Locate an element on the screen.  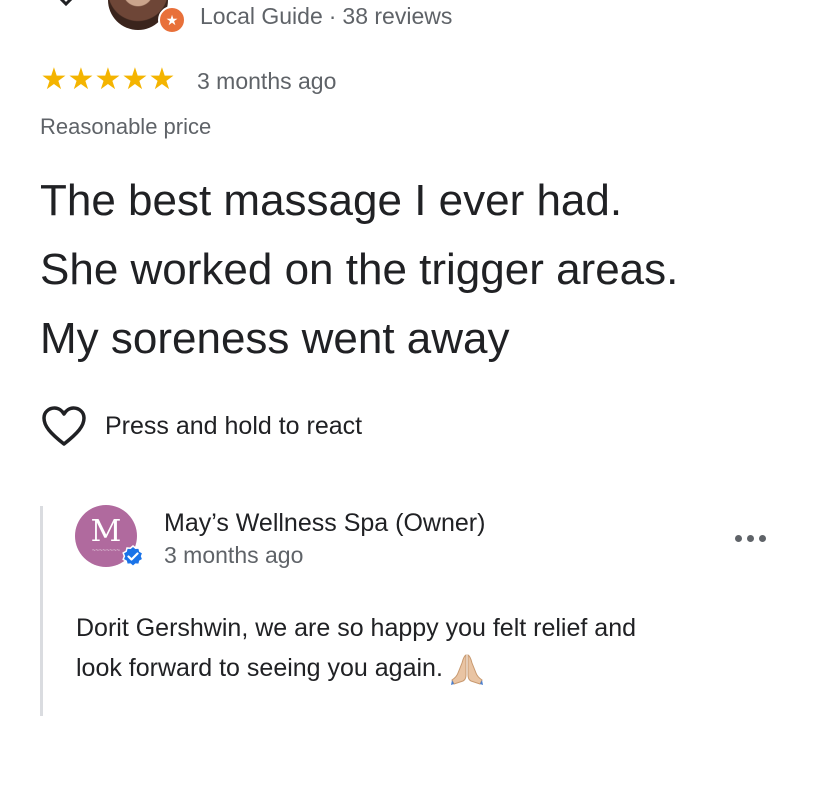
verified-icon is located at coordinates (133, 556).